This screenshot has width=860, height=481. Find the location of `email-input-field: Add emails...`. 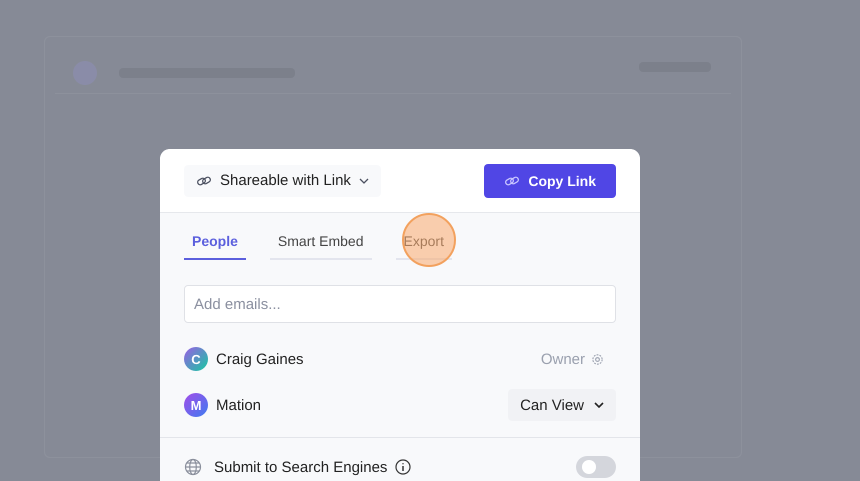

email-input-field: Add emails... is located at coordinates (400, 304).